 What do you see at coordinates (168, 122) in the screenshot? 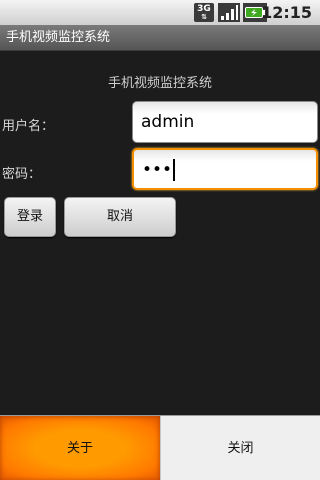
I see `username-value: admin` at bounding box center [168, 122].